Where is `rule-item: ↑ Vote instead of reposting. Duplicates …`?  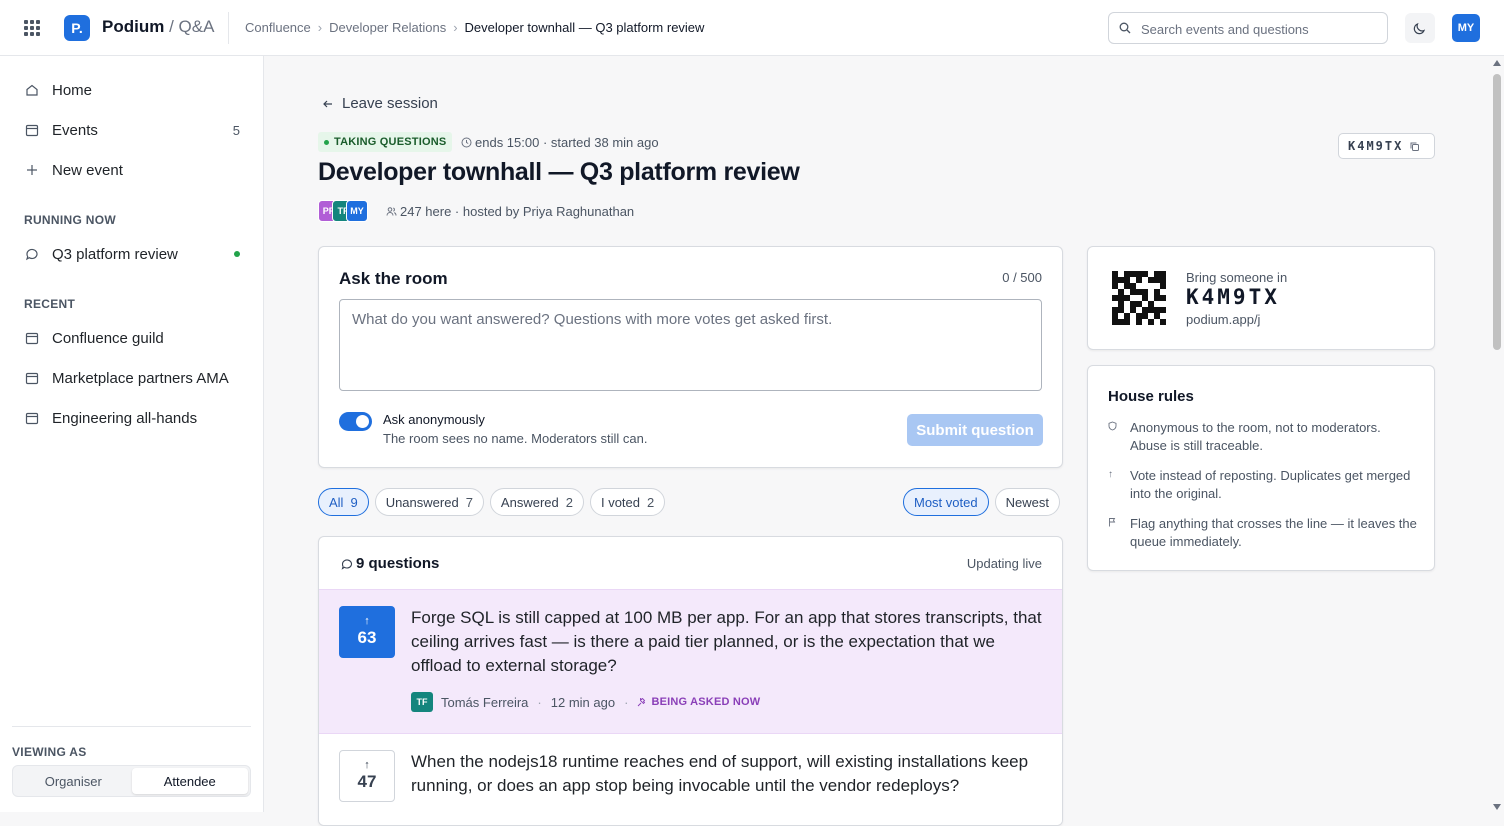
rule-item: ↑ Vote instead of reposting. Duplicates … is located at coordinates (1263, 485).